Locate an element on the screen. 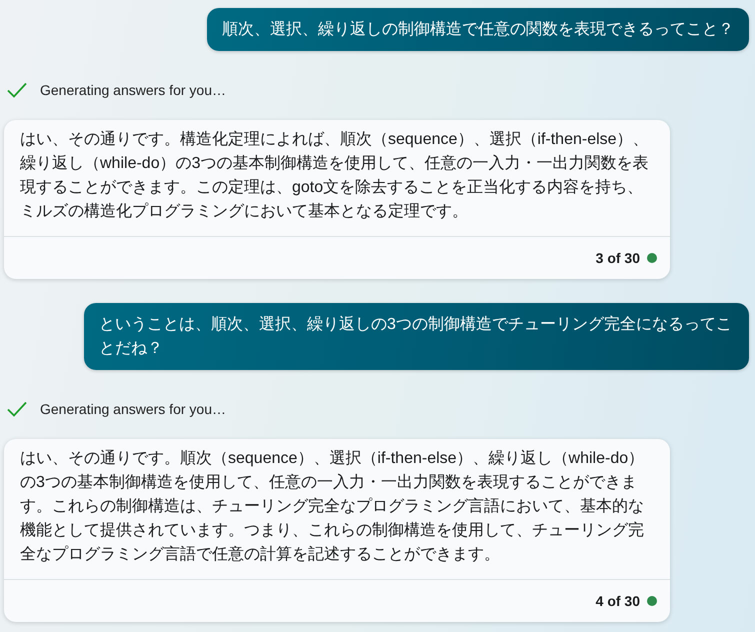 Image resolution: width=755 pixels, height=632 pixels. page-count: 4 of 30 is located at coordinates (618, 601).